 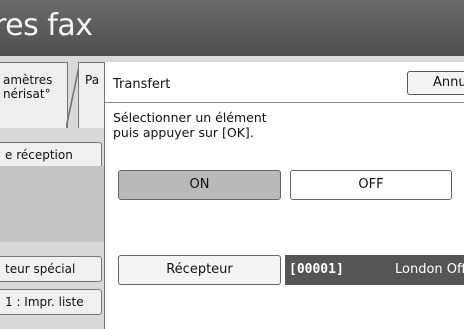 I want to click on receiver-button: Récepteur, so click(x=199, y=270).